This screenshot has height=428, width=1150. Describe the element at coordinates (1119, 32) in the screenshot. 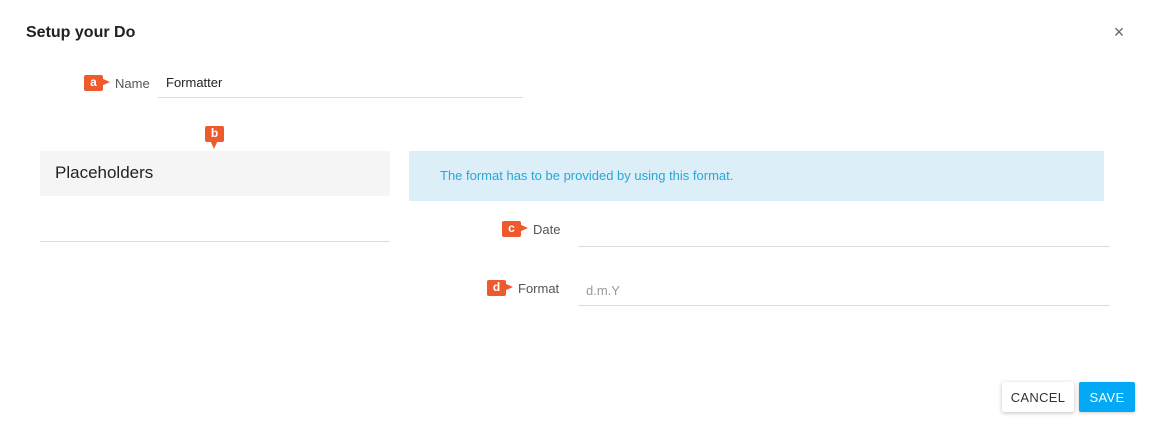

I see `close-icon: ×` at that location.